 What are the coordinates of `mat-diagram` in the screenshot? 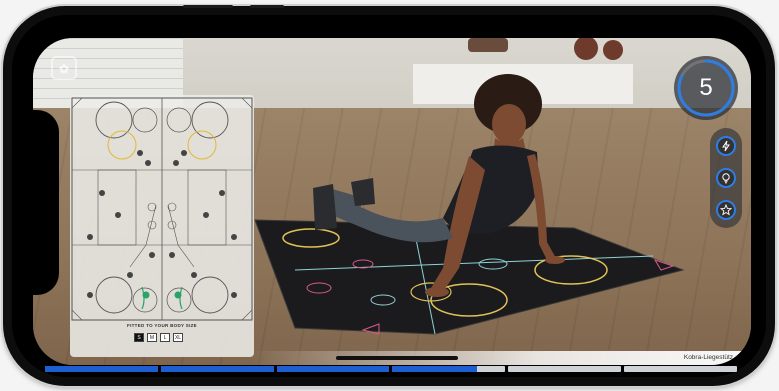 It's located at (162, 209).